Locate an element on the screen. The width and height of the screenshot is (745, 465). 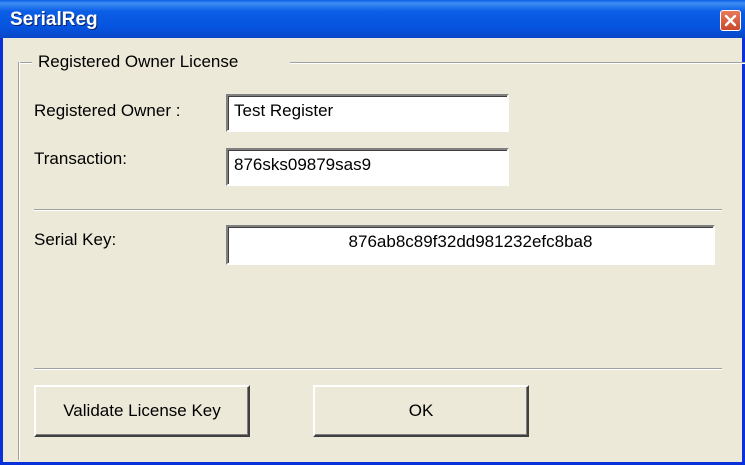
registered-owner-field: Test Register is located at coordinates (367, 113).